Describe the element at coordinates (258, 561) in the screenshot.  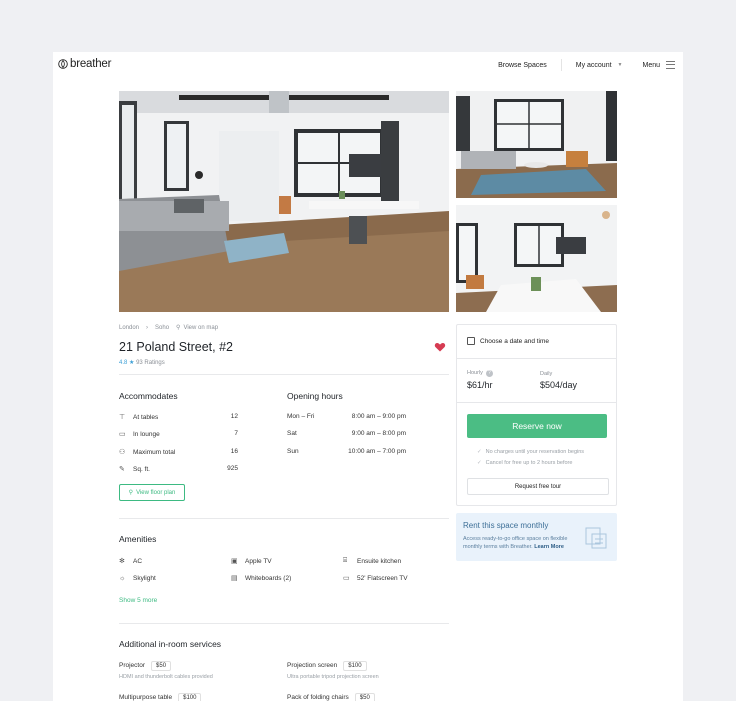
I see `amenity-label: Apple TV` at that location.